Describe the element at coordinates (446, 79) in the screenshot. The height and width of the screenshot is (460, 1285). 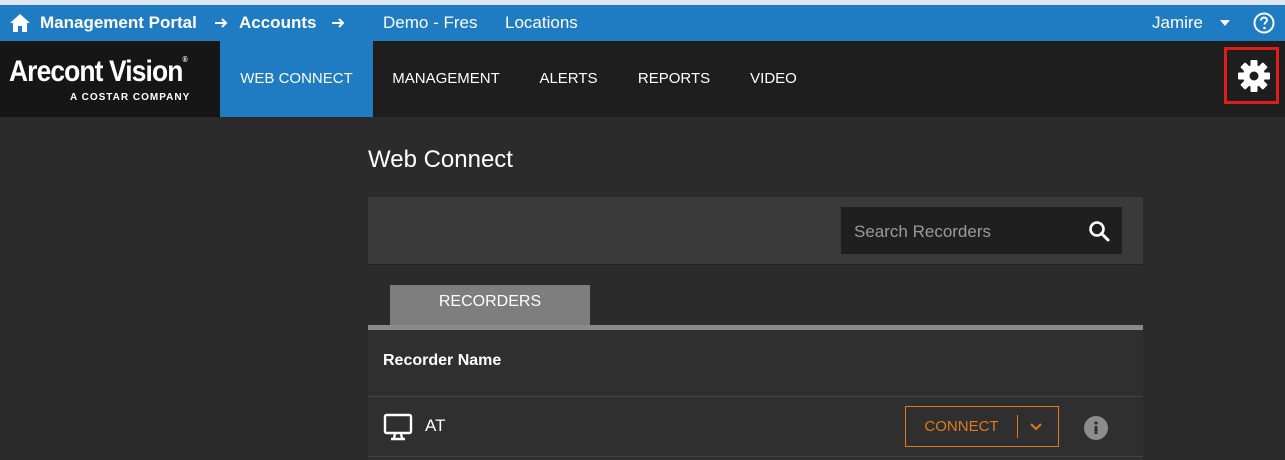
I see `nav-management: MANAGEMENT` at that location.